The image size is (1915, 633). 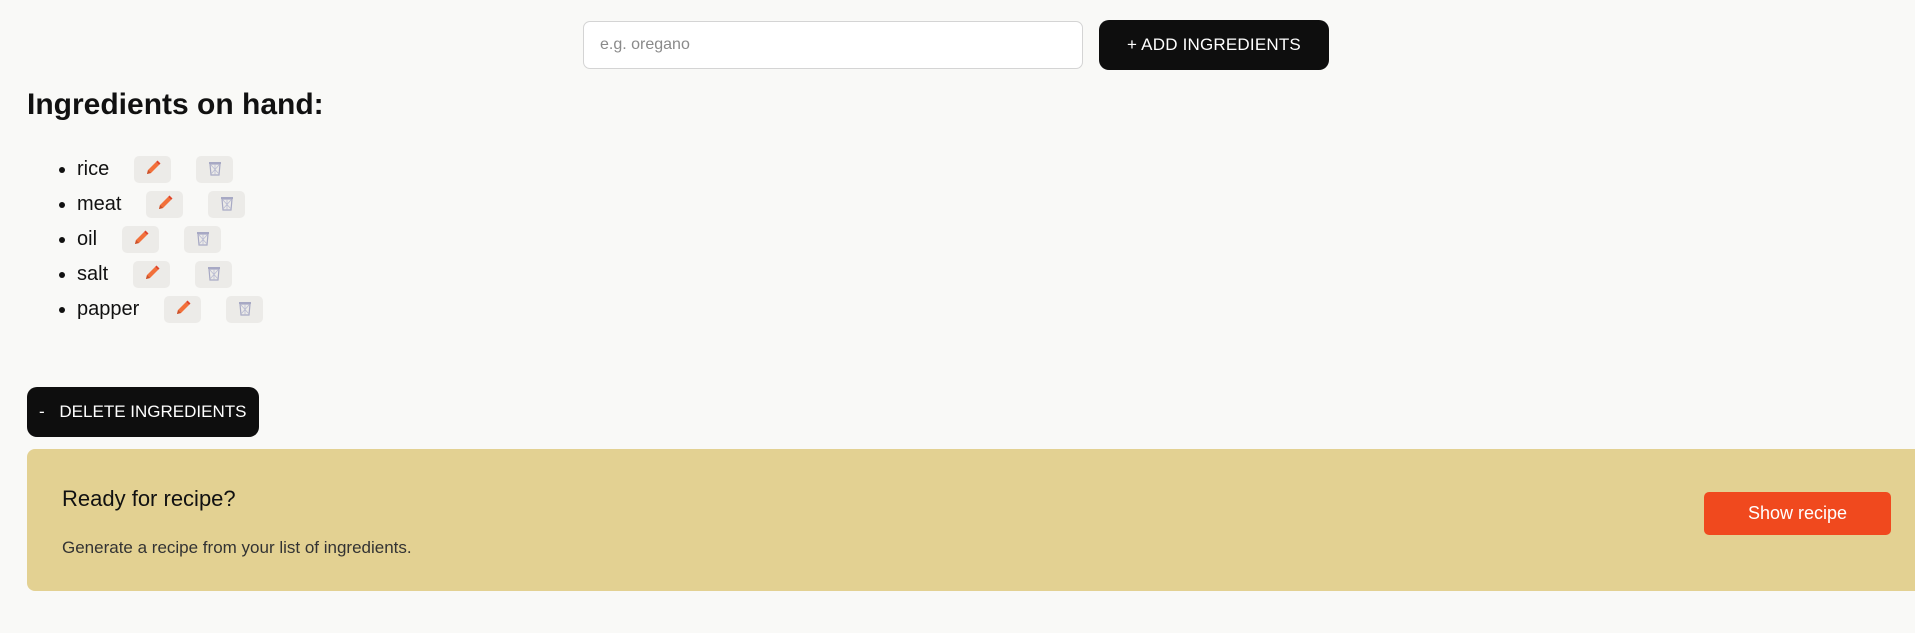 I want to click on minus-symbol: -, so click(x=42, y=411).